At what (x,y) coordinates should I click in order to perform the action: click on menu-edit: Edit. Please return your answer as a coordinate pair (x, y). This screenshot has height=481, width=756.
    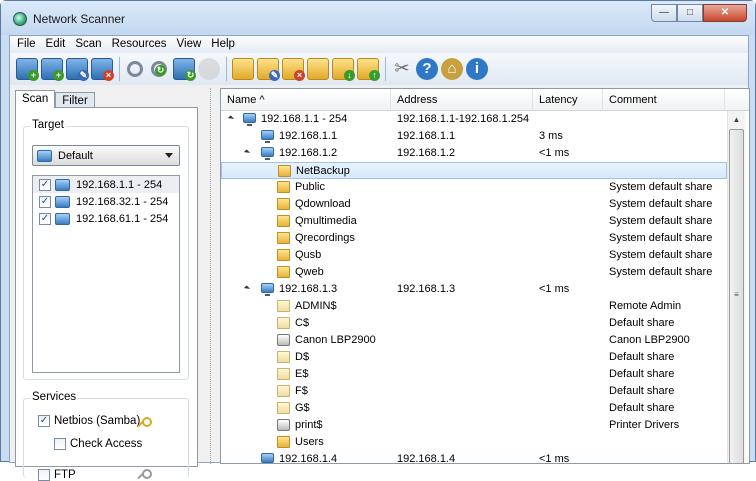
    Looking at the image, I should click on (56, 44).